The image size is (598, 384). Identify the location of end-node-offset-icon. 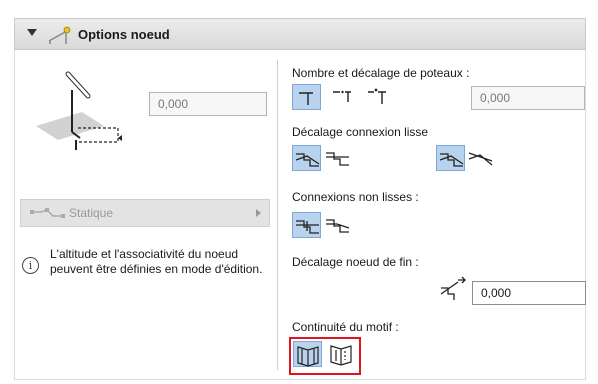
(453, 288).